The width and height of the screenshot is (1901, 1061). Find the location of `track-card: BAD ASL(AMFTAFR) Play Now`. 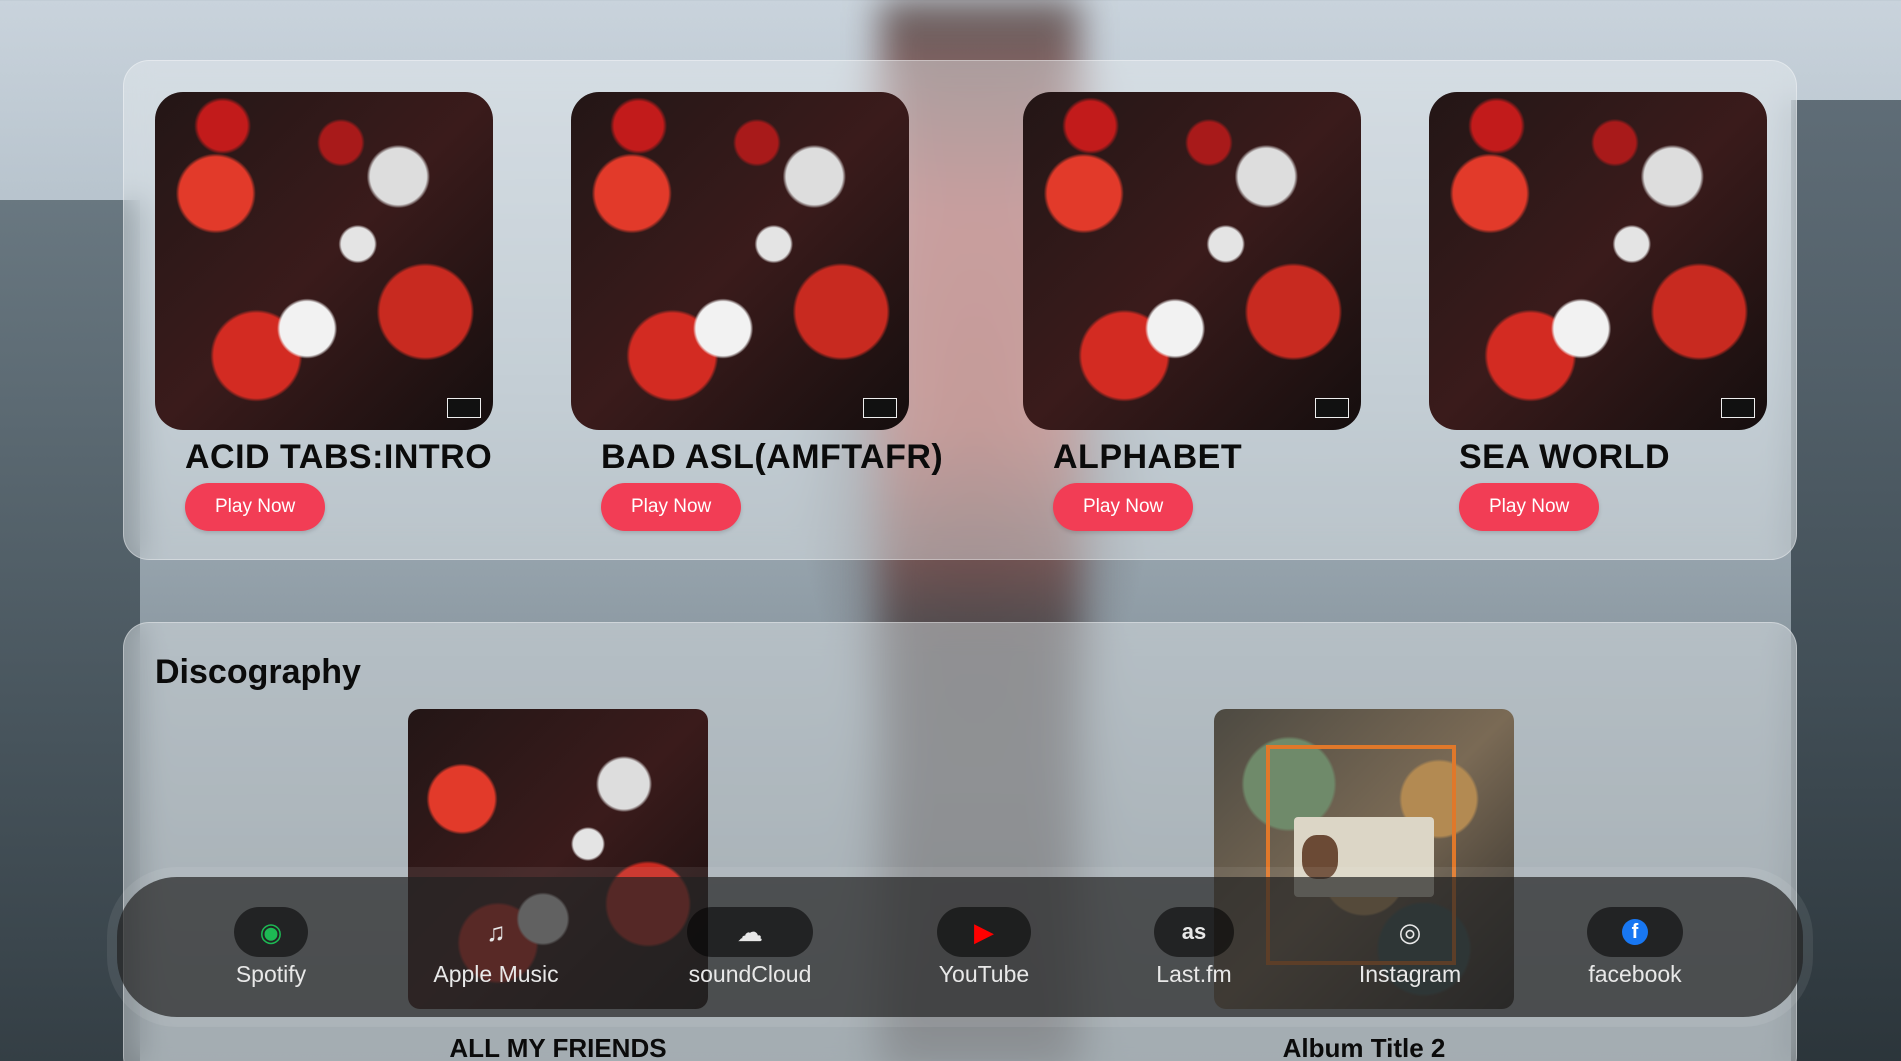

track-card: BAD ASL(AMFTAFR) Play Now is located at coordinates (781, 311).